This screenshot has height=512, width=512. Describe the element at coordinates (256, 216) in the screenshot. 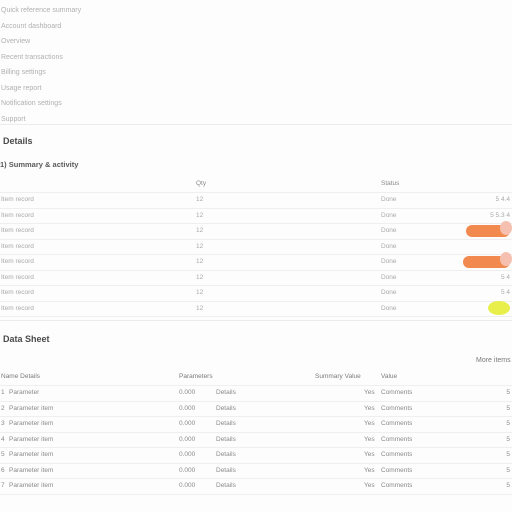

I see `summary-row: Item record 12 Done 5 5.3 4` at that location.